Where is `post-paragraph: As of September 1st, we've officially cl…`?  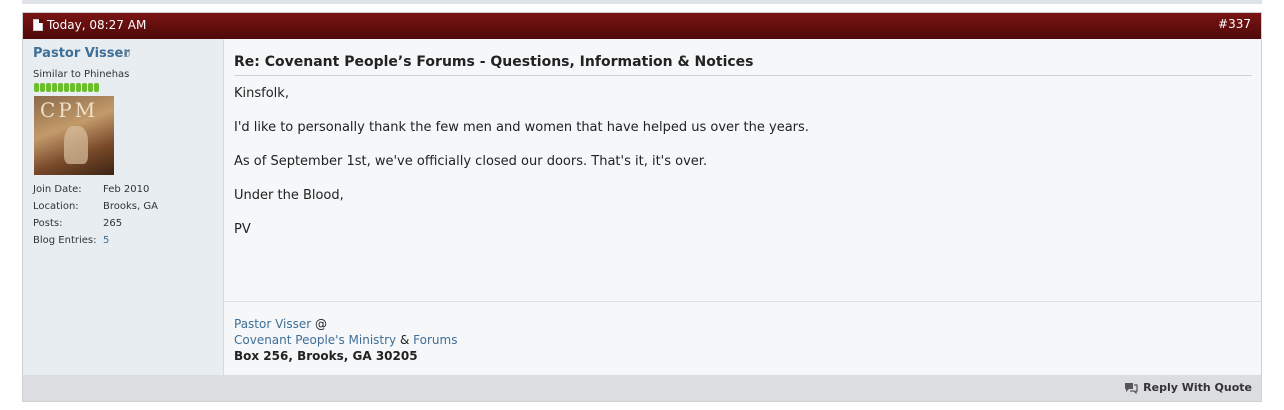 post-paragraph: As of September 1st, we've officially cl… is located at coordinates (471, 161).